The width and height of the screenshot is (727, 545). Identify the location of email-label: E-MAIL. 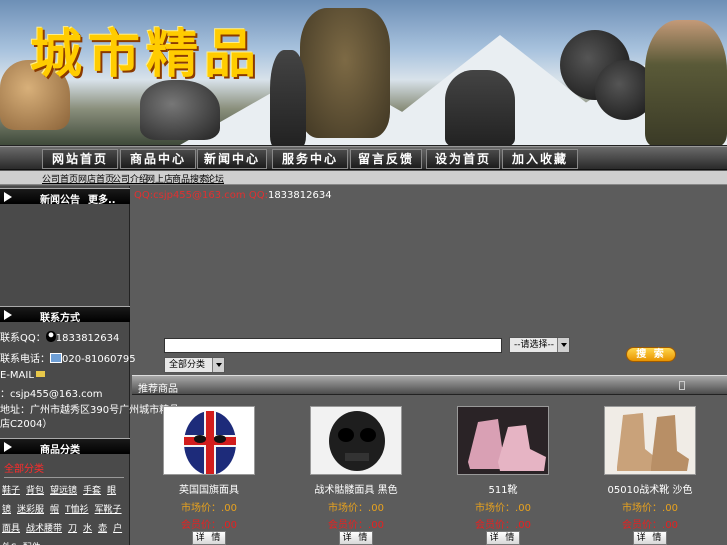
(17, 375).